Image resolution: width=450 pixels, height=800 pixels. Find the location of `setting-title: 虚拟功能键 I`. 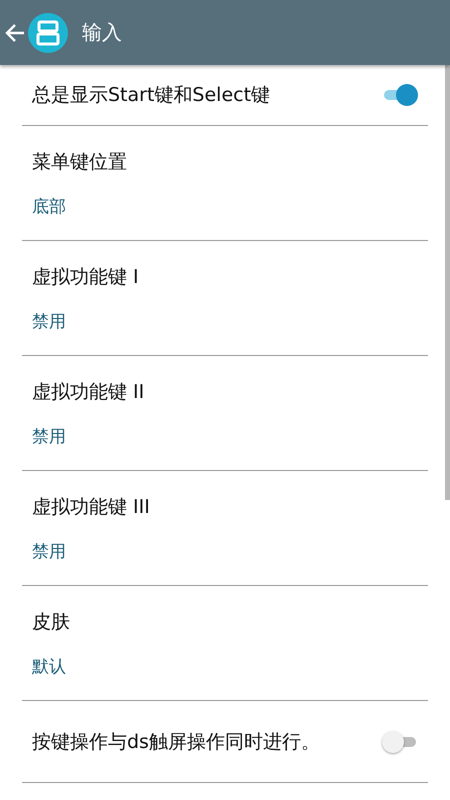

setting-title: 虚拟功能键 I is located at coordinates (85, 277).